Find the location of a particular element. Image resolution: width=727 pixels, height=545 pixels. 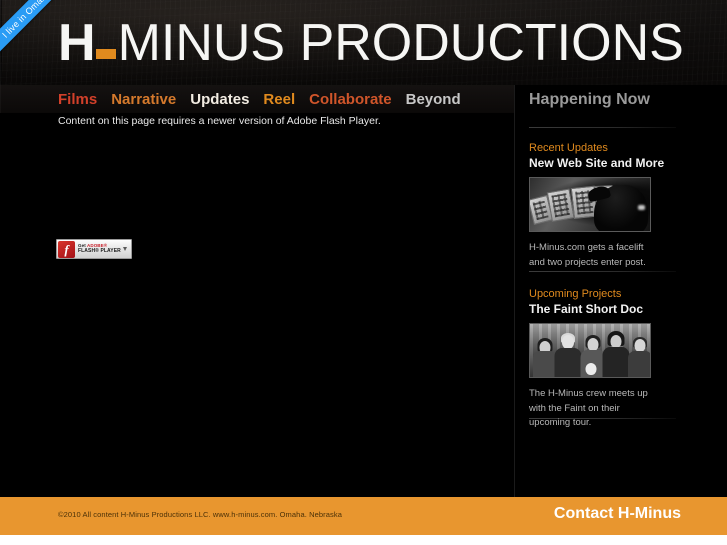

nav-item-updates: Updates is located at coordinates (219, 99).